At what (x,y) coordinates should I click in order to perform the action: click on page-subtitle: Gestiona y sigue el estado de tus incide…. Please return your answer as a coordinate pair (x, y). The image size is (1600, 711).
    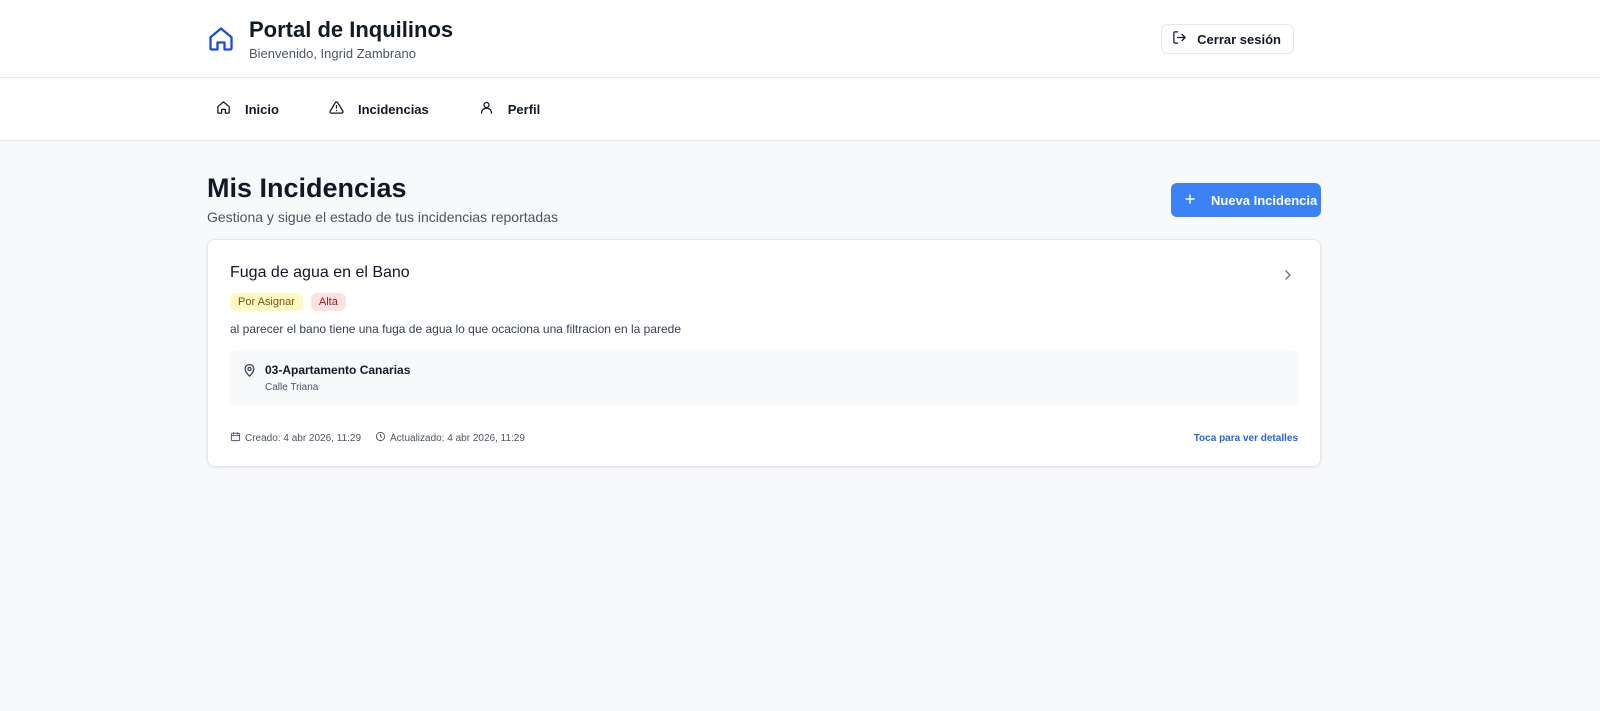
    Looking at the image, I should click on (382, 217).